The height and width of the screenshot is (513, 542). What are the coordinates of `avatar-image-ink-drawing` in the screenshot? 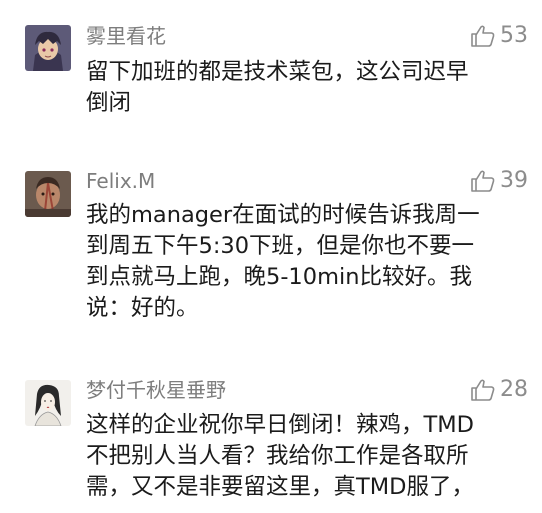 It's located at (48, 403).